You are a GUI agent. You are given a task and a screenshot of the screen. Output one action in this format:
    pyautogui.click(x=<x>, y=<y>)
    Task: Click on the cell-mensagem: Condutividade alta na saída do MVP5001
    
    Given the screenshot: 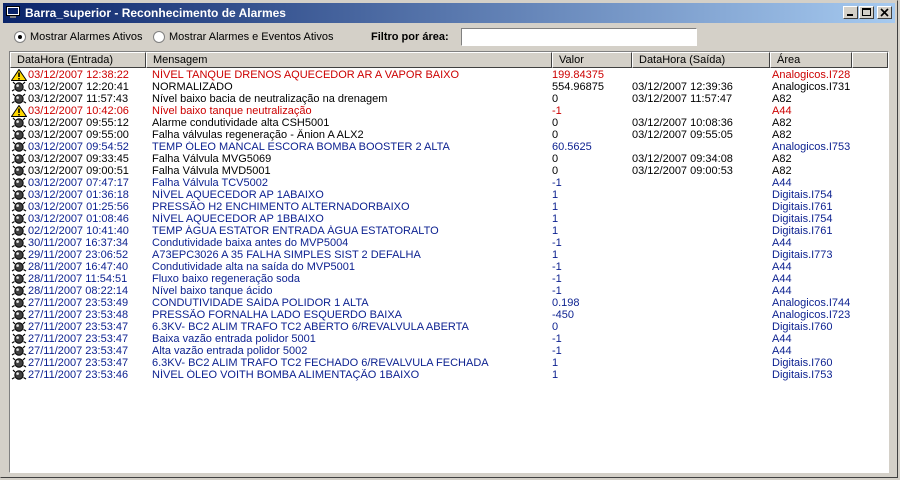 What is the action you would take?
    pyautogui.click(x=254, y=267)
    